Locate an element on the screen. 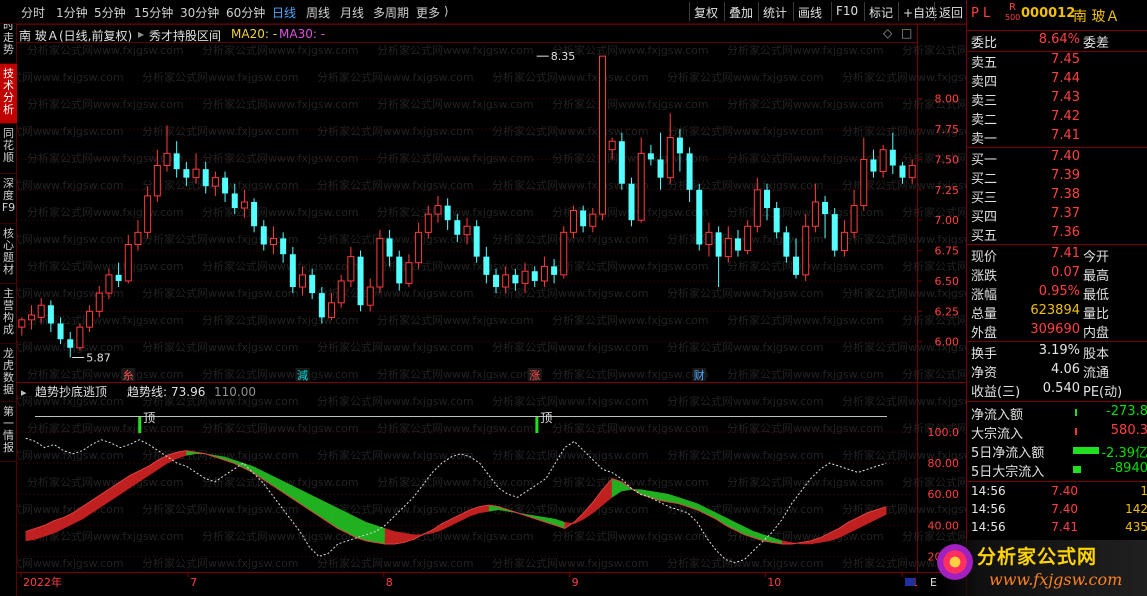 The height and width of the screenshot is (596, 1147). bid-row: 买三 7.38 is located at coordinates (1057, 196).